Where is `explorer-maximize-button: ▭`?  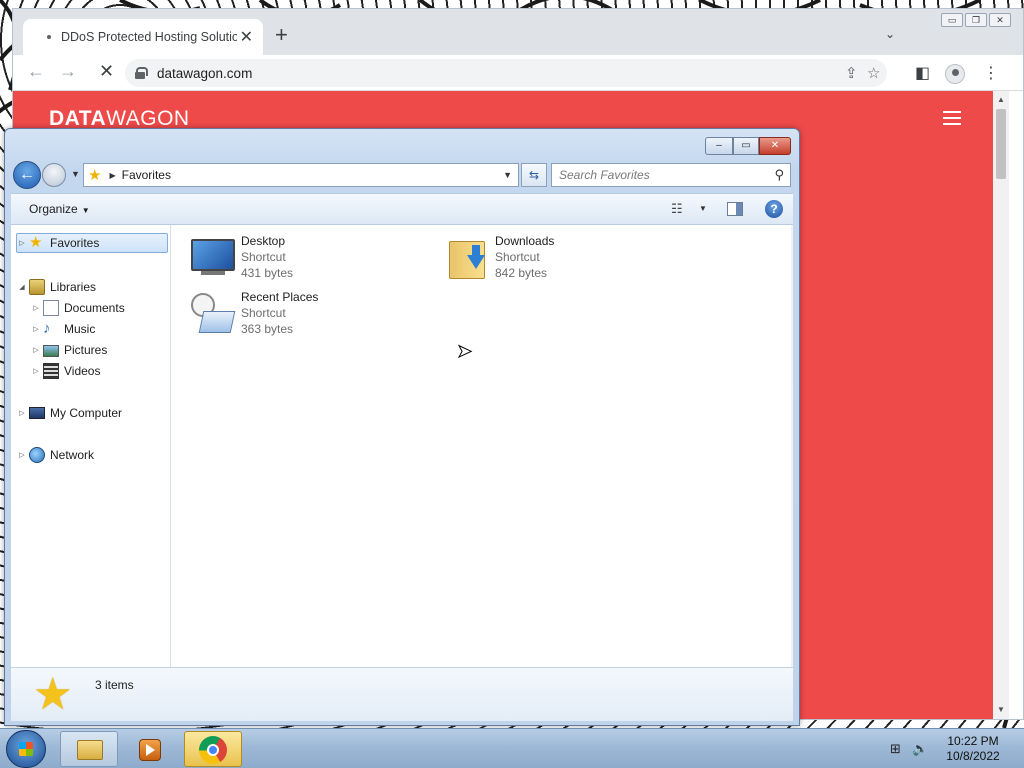 explorer-maximize-button: ▭ is located at coordinates (746, 146).